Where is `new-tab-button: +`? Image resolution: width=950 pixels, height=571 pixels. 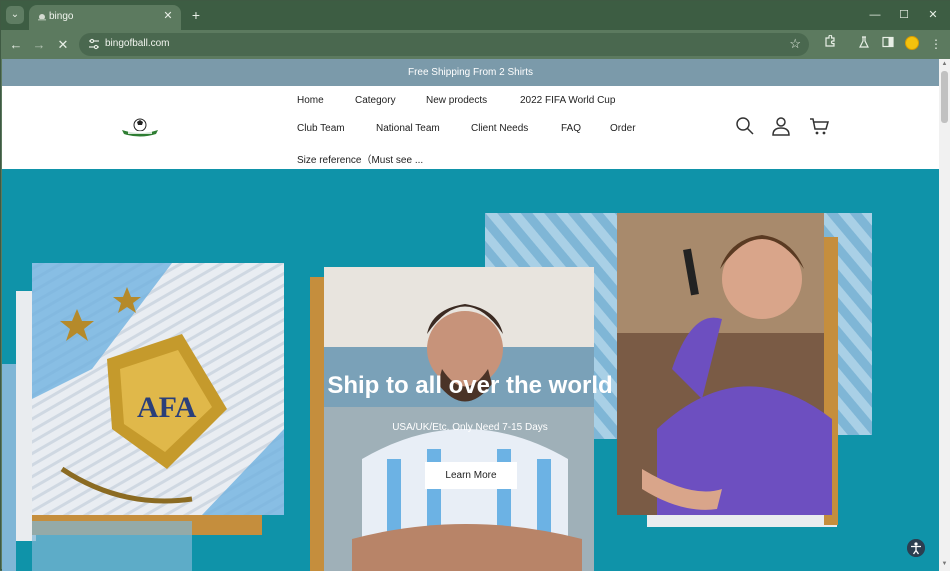
new-tab-button: + is located at coordinates (196, 15).